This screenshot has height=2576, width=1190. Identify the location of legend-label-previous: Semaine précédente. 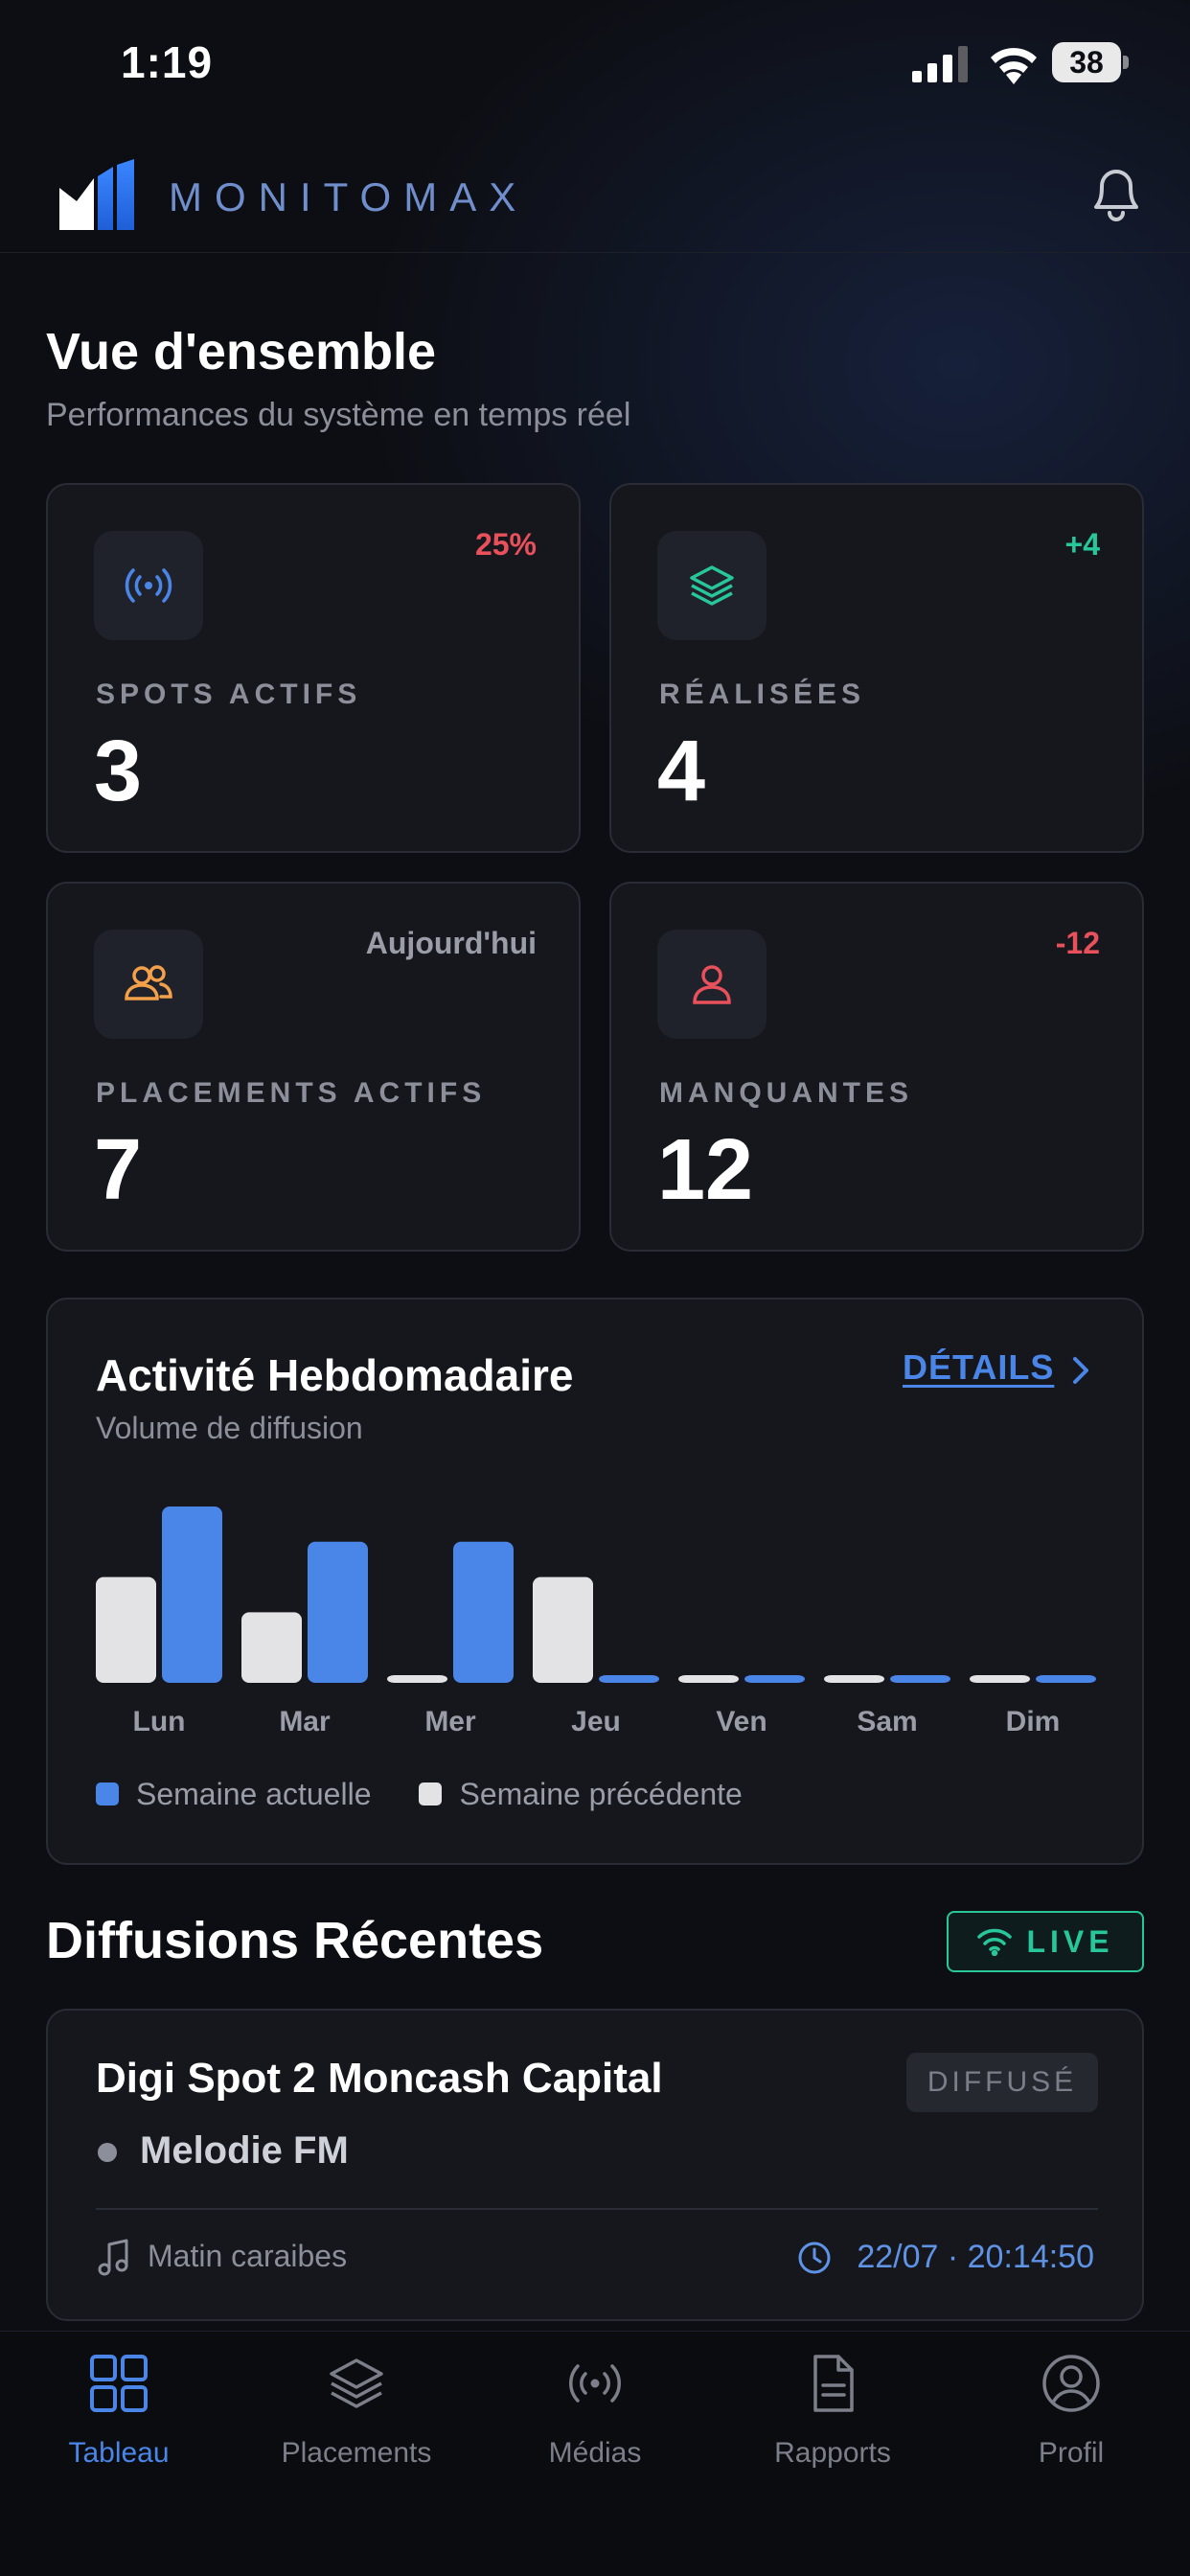
(601, 1793).